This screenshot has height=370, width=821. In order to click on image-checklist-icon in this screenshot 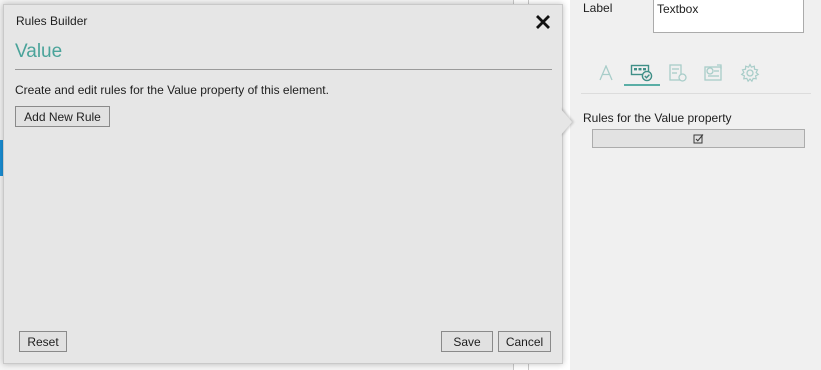, I will do `click(713, 72)`.